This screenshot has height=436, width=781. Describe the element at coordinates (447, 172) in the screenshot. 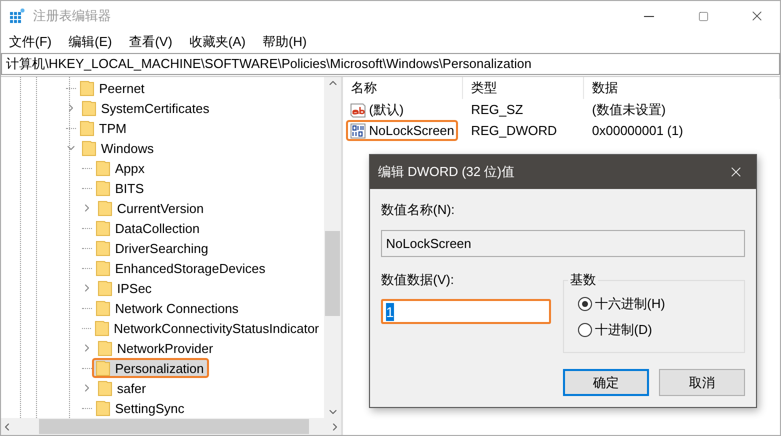

I see `dialog-title: 编辑 DWORD (32 位)值` at that location.